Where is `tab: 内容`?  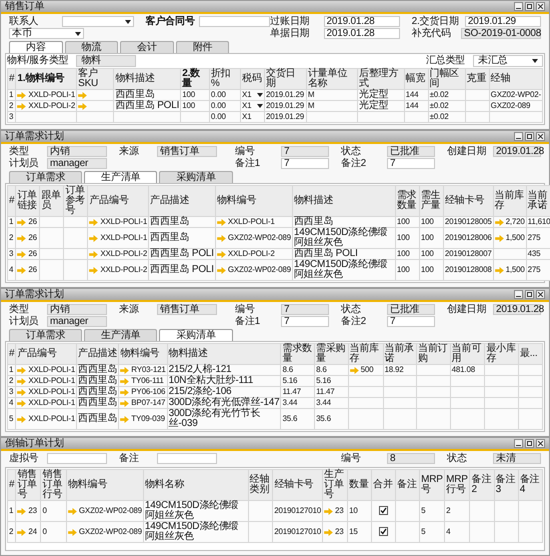 tab: 内容 is located at coordinates (36, 47).